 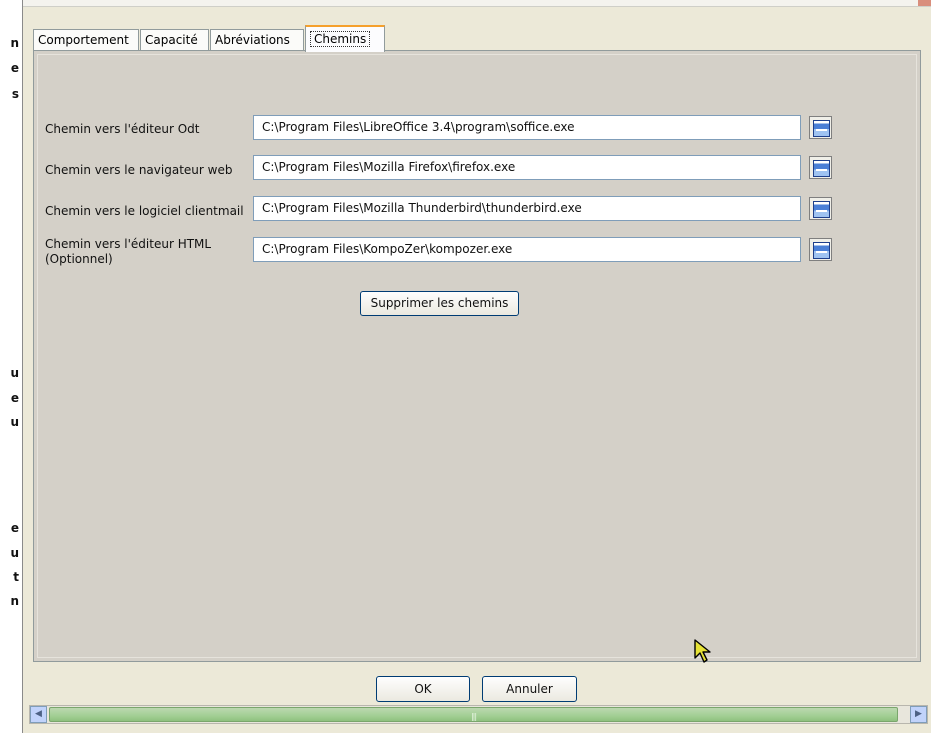 What do you see at coordinates (918, 714) in the screenshot?
I see `scroll-right-arrow-icon: ▶` at bounding box center [918, 714].